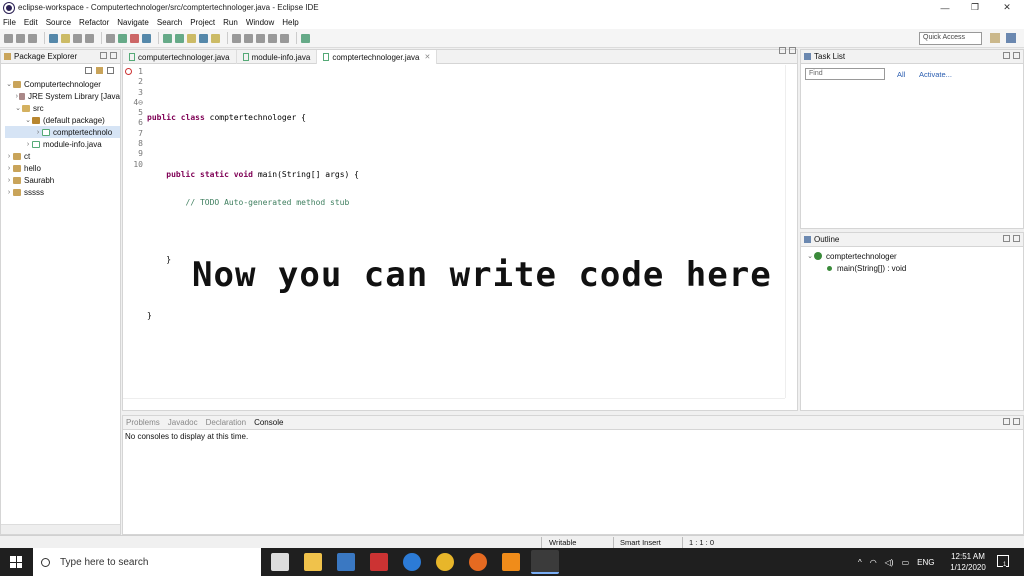 This screenshot has width=1024, height=576. Describe the element at coordinates (889, 562) in the screenshot. I see `volume-icon: ◁)` at that location.